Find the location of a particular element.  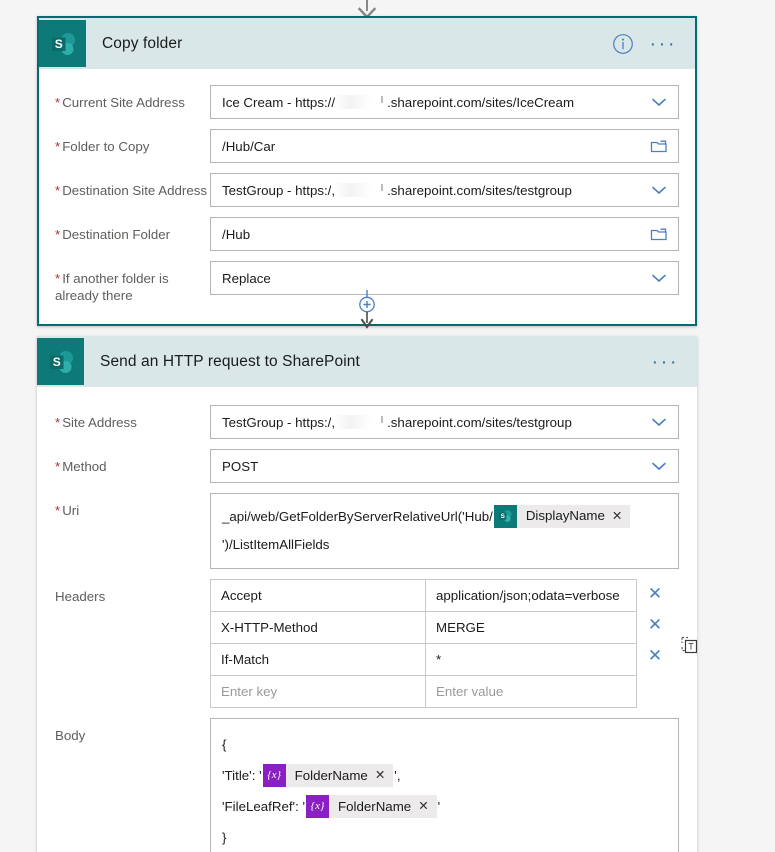

method-dropdown: POST is located at coordinates (444, 466).